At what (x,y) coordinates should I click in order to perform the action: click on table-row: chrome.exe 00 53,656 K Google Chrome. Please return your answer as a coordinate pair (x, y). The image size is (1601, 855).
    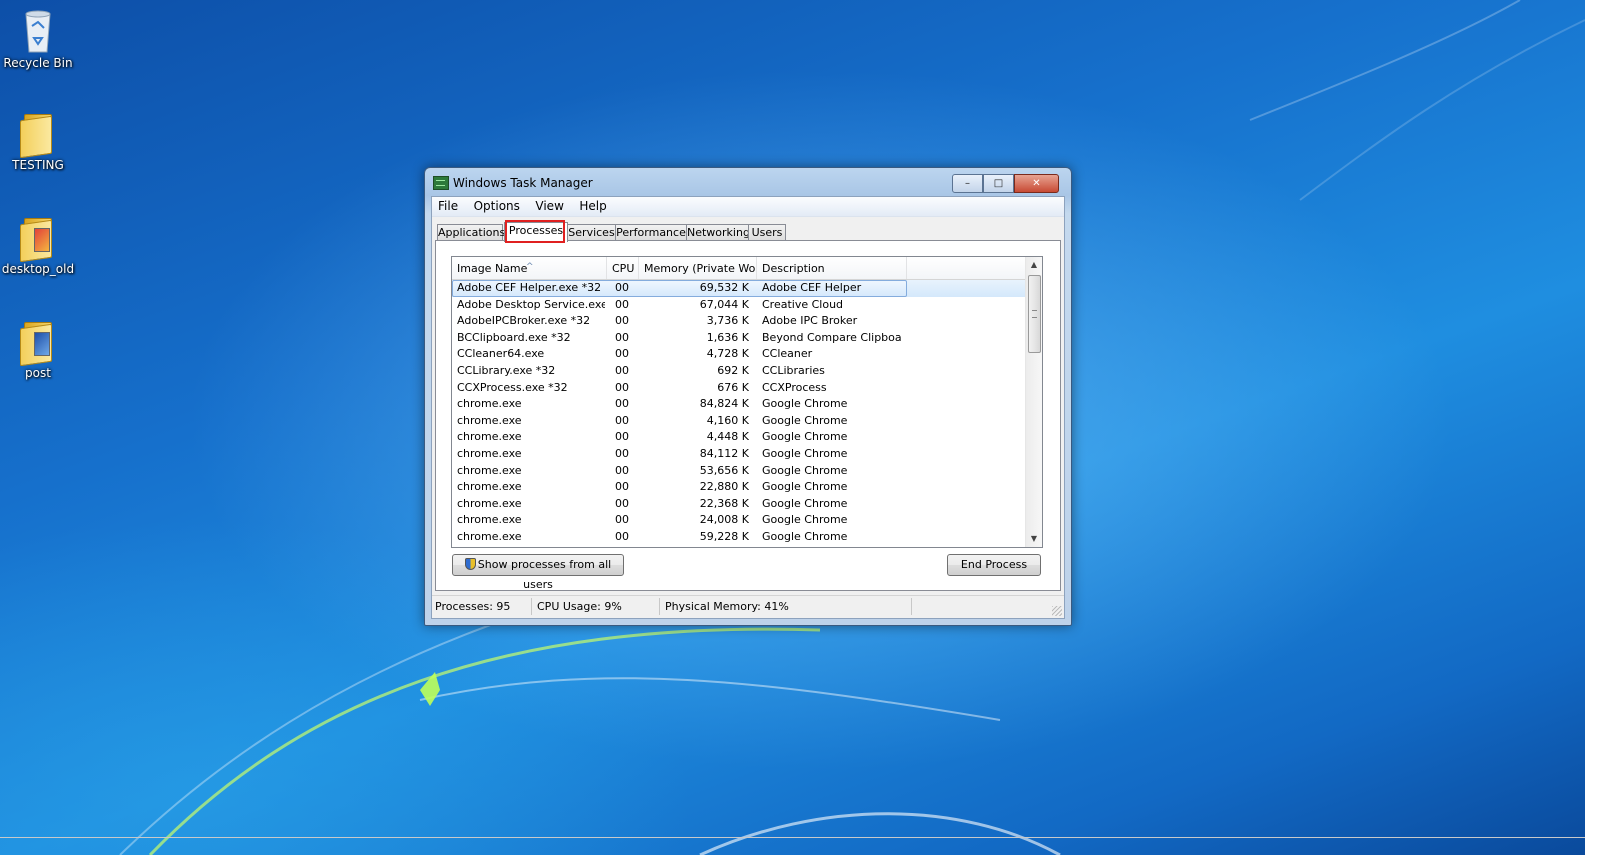
    Looking at the image, I should click on (738, 471).